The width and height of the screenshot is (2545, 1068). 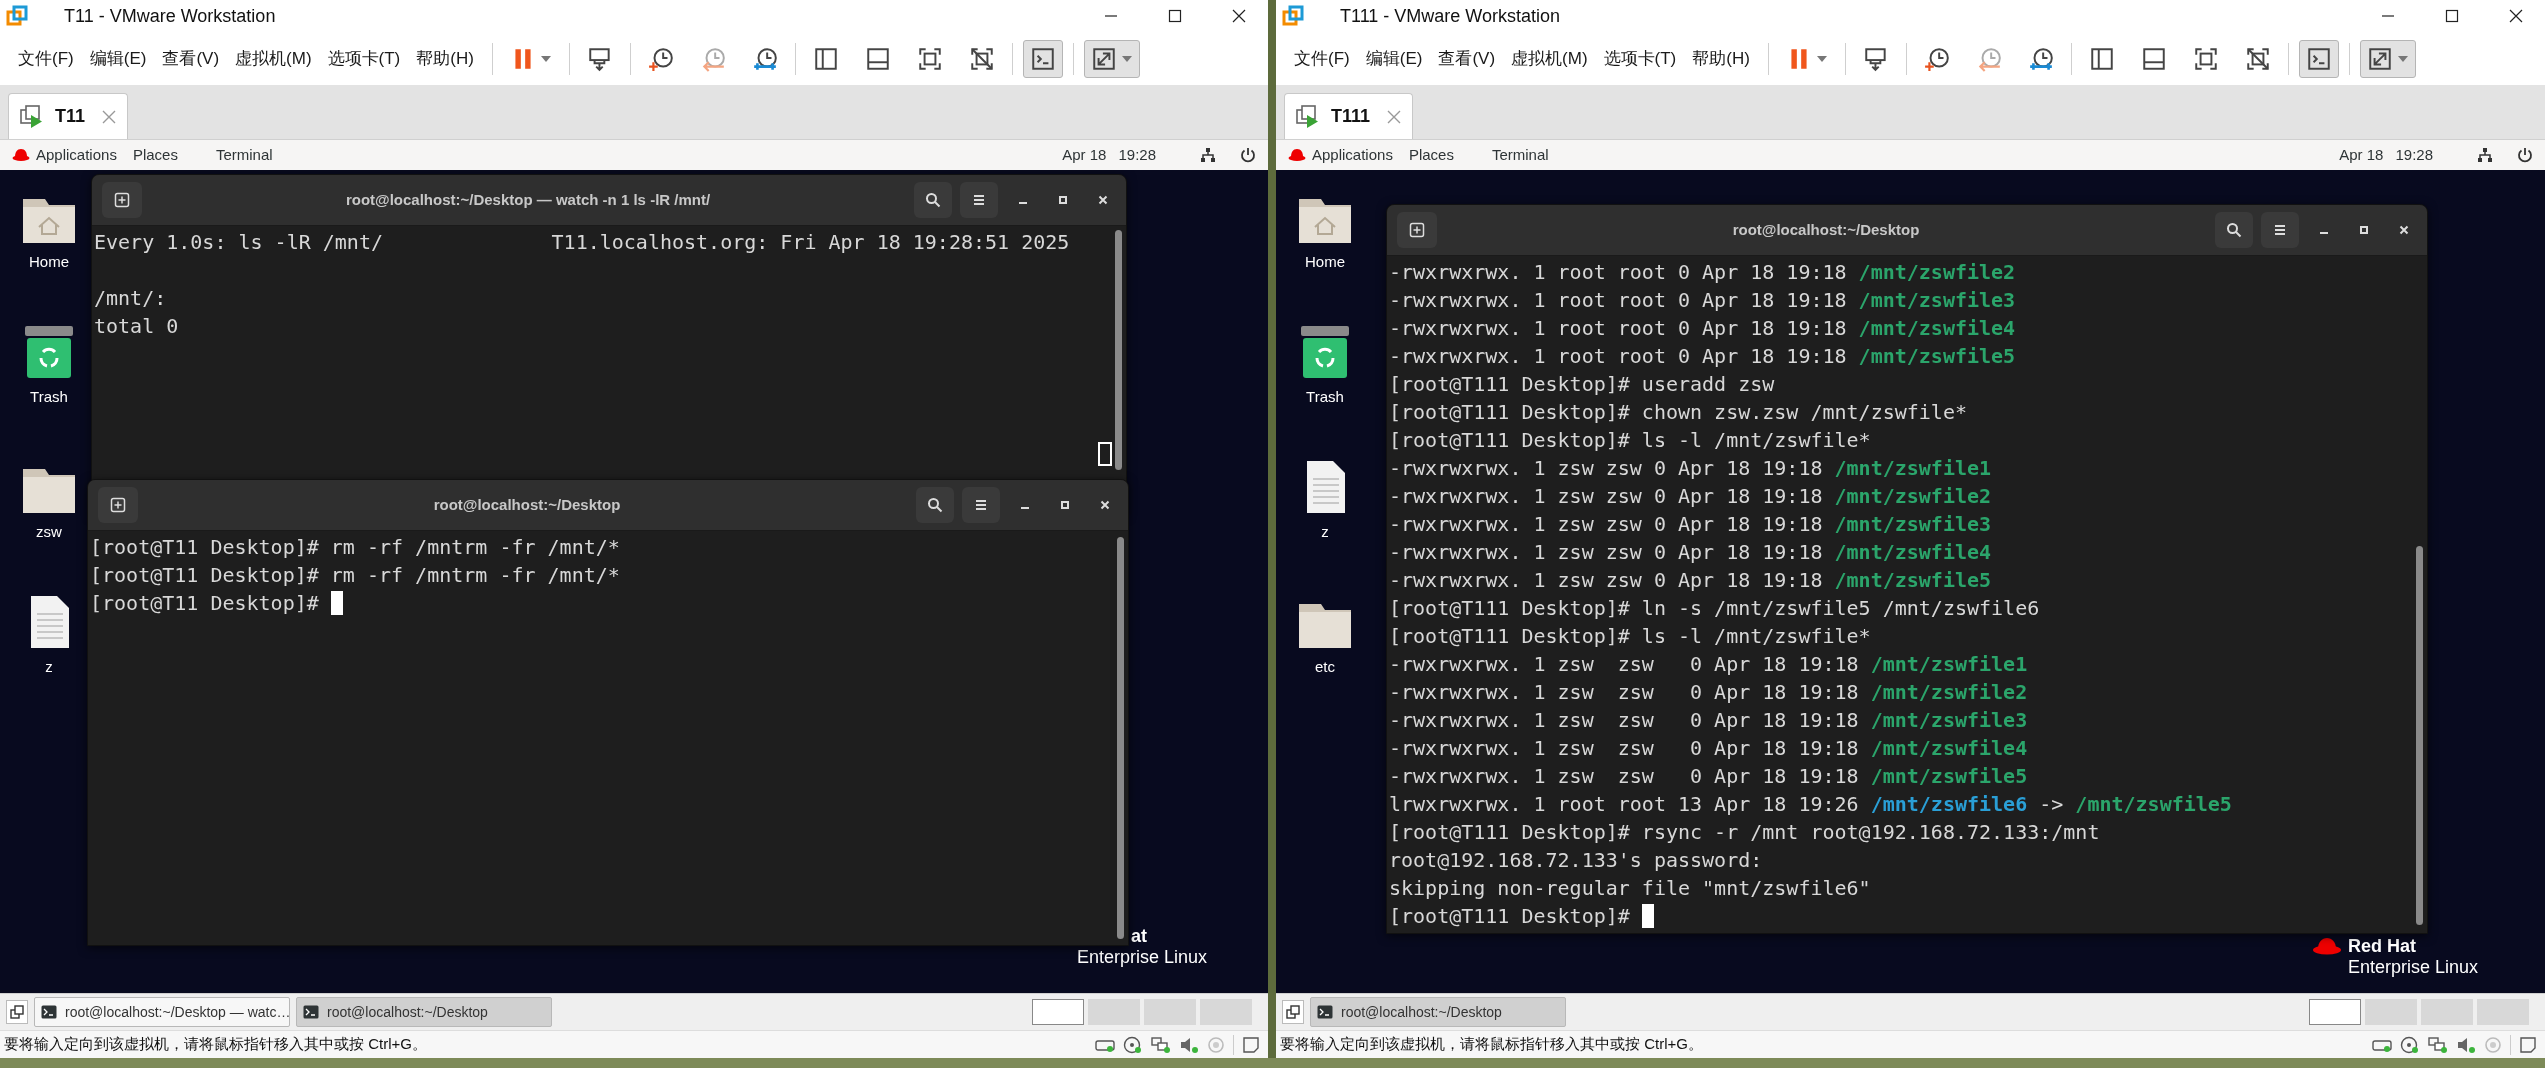 I want to click on desktop-icon-label: etc, so click(x=1325, y=667).